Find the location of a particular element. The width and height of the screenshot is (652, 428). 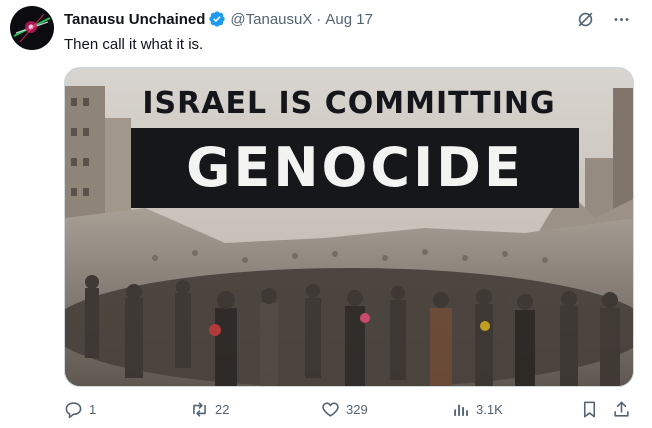

reply-button: 1 is located at coordinates (80, 409).